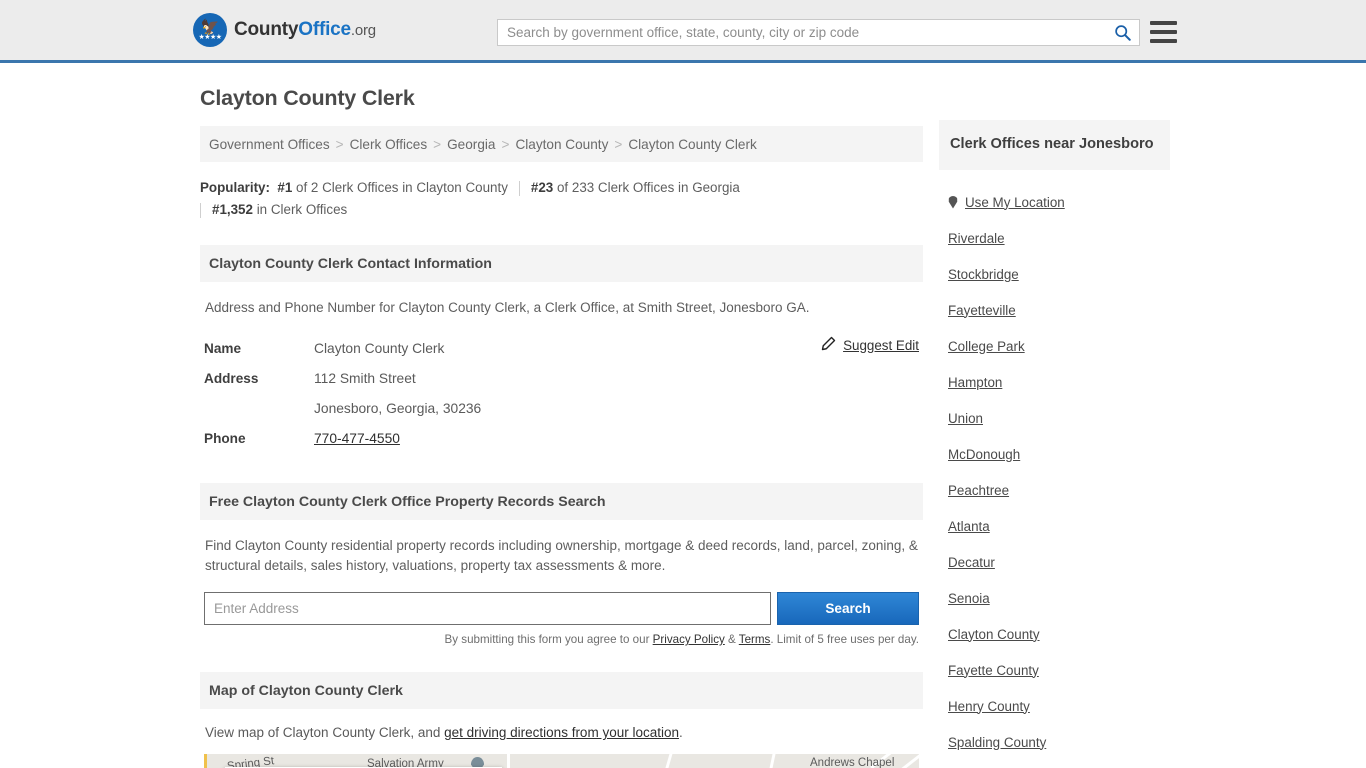 Image resolution: width=1366 pixels, height=768 pixels. Describe the element at coordinates (731, 639) in the screenshot. I see `disclaimer-amp: &` at that location.